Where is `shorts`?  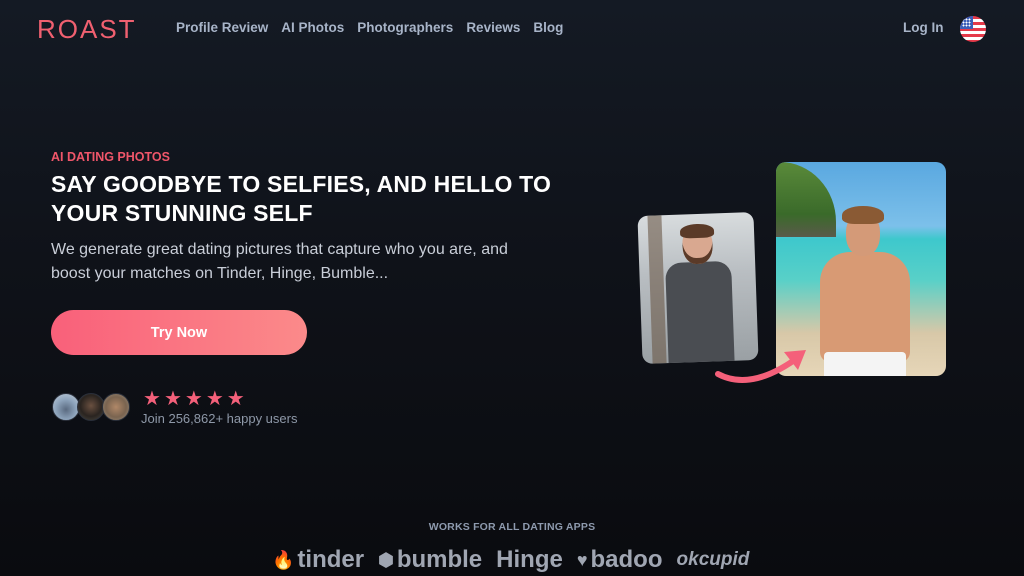
shorts is located at coordinates (865, 364).